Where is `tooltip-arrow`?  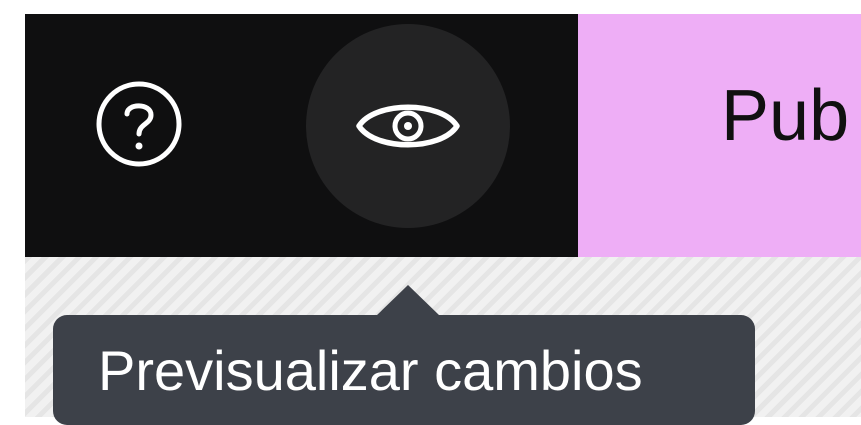 tooltip-arrow is located at coordinates (408, 300).